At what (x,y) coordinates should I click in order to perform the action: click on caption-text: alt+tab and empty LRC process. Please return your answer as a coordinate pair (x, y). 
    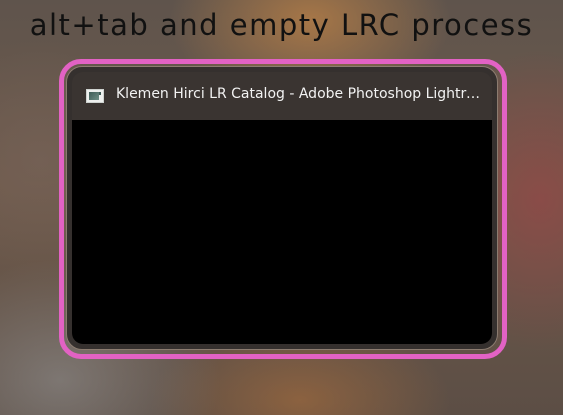
    Looking at the image, I should click on (281, 25).